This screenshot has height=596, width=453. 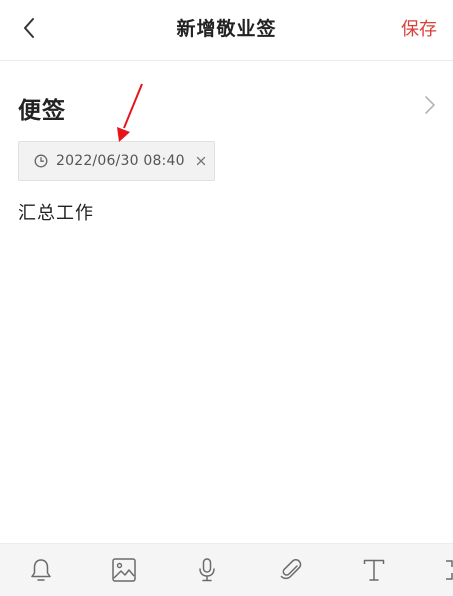 I want to click on text-format-icon, so click(x=374, y=570).